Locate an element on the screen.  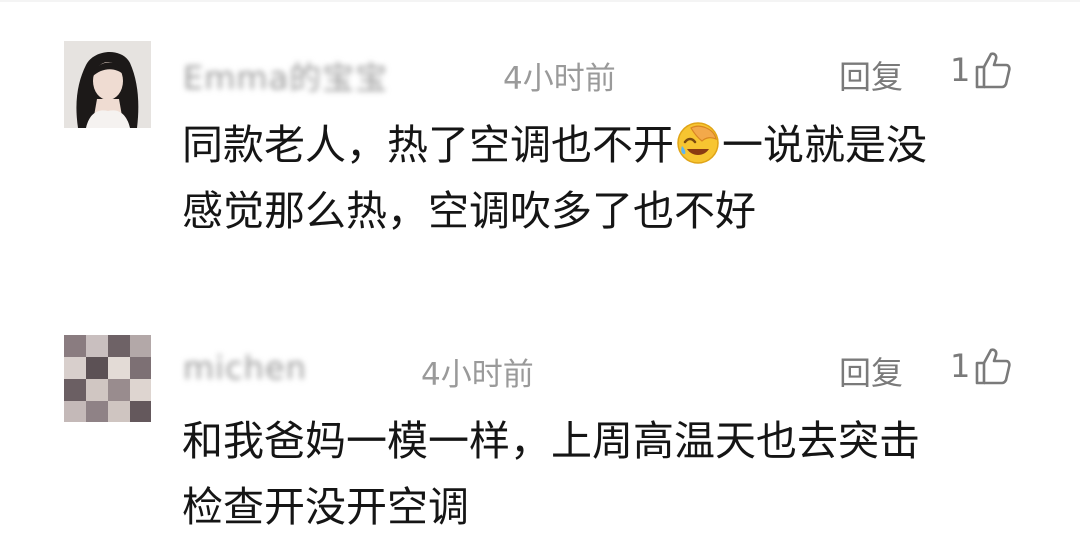
comment-text-line: 和我爸妈一模一样，上周高温天也去突击 is located at coordinates (551, 441).